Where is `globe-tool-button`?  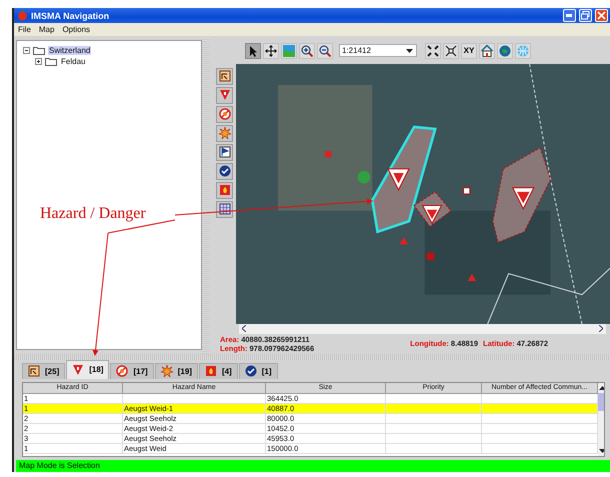
globe-tool-button is located at coordinates (505, 50).